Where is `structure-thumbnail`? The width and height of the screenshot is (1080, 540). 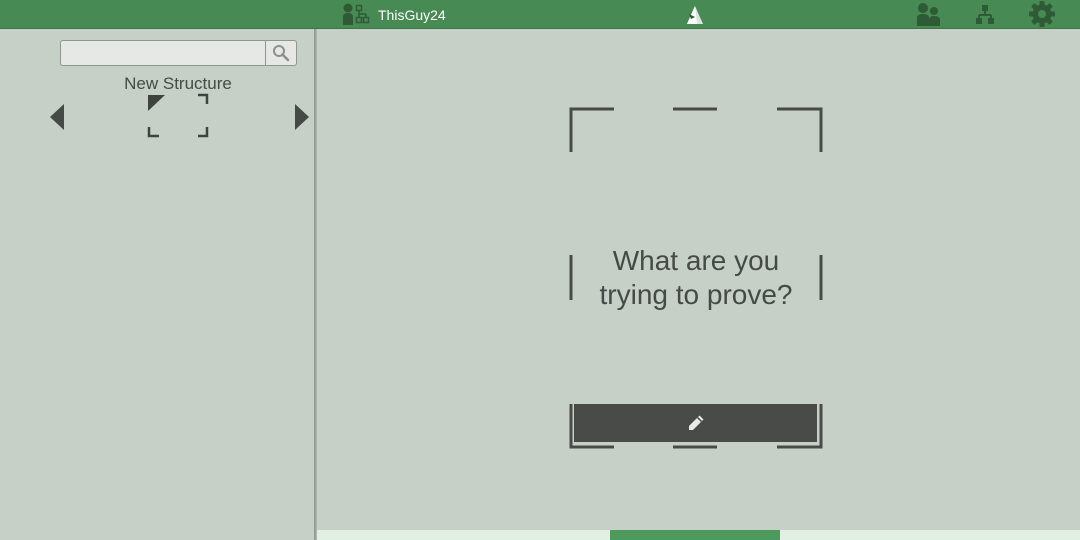 structure-thumbnail is located at coordinates (178, 116).